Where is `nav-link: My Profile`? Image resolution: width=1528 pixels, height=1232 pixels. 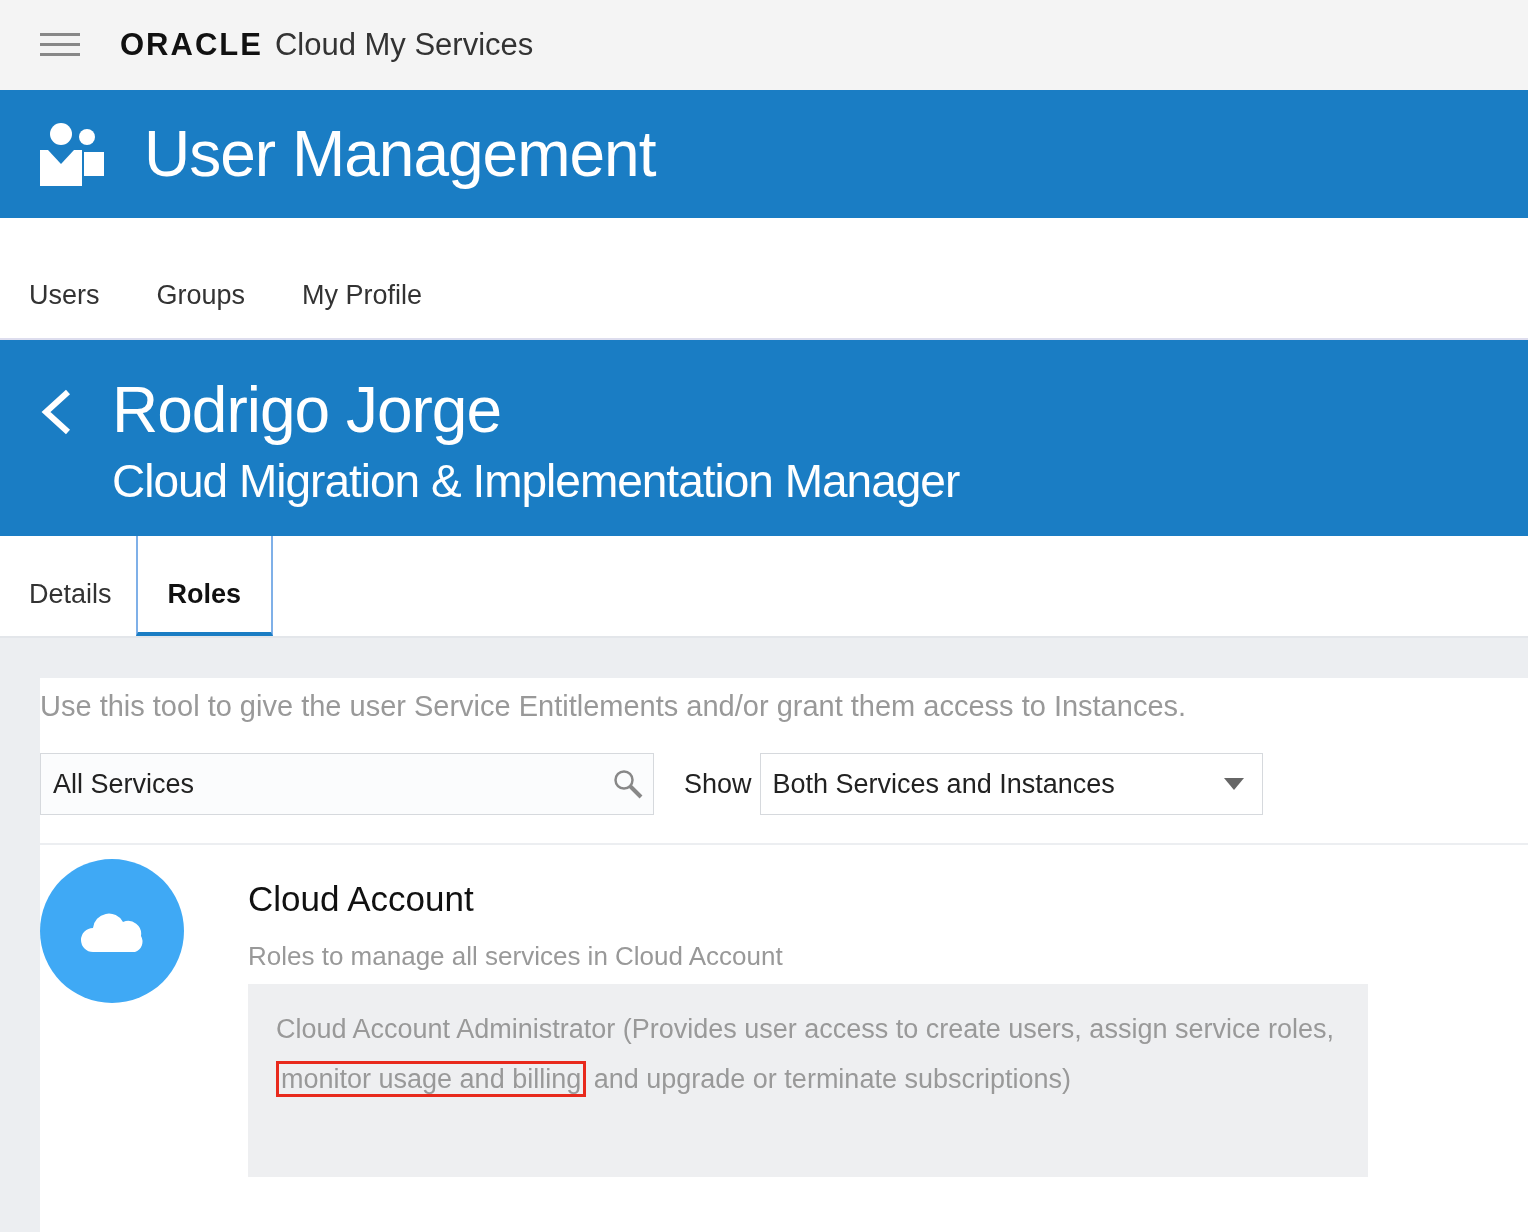 nav-link: My Profile is located at coordinates (362, 298).